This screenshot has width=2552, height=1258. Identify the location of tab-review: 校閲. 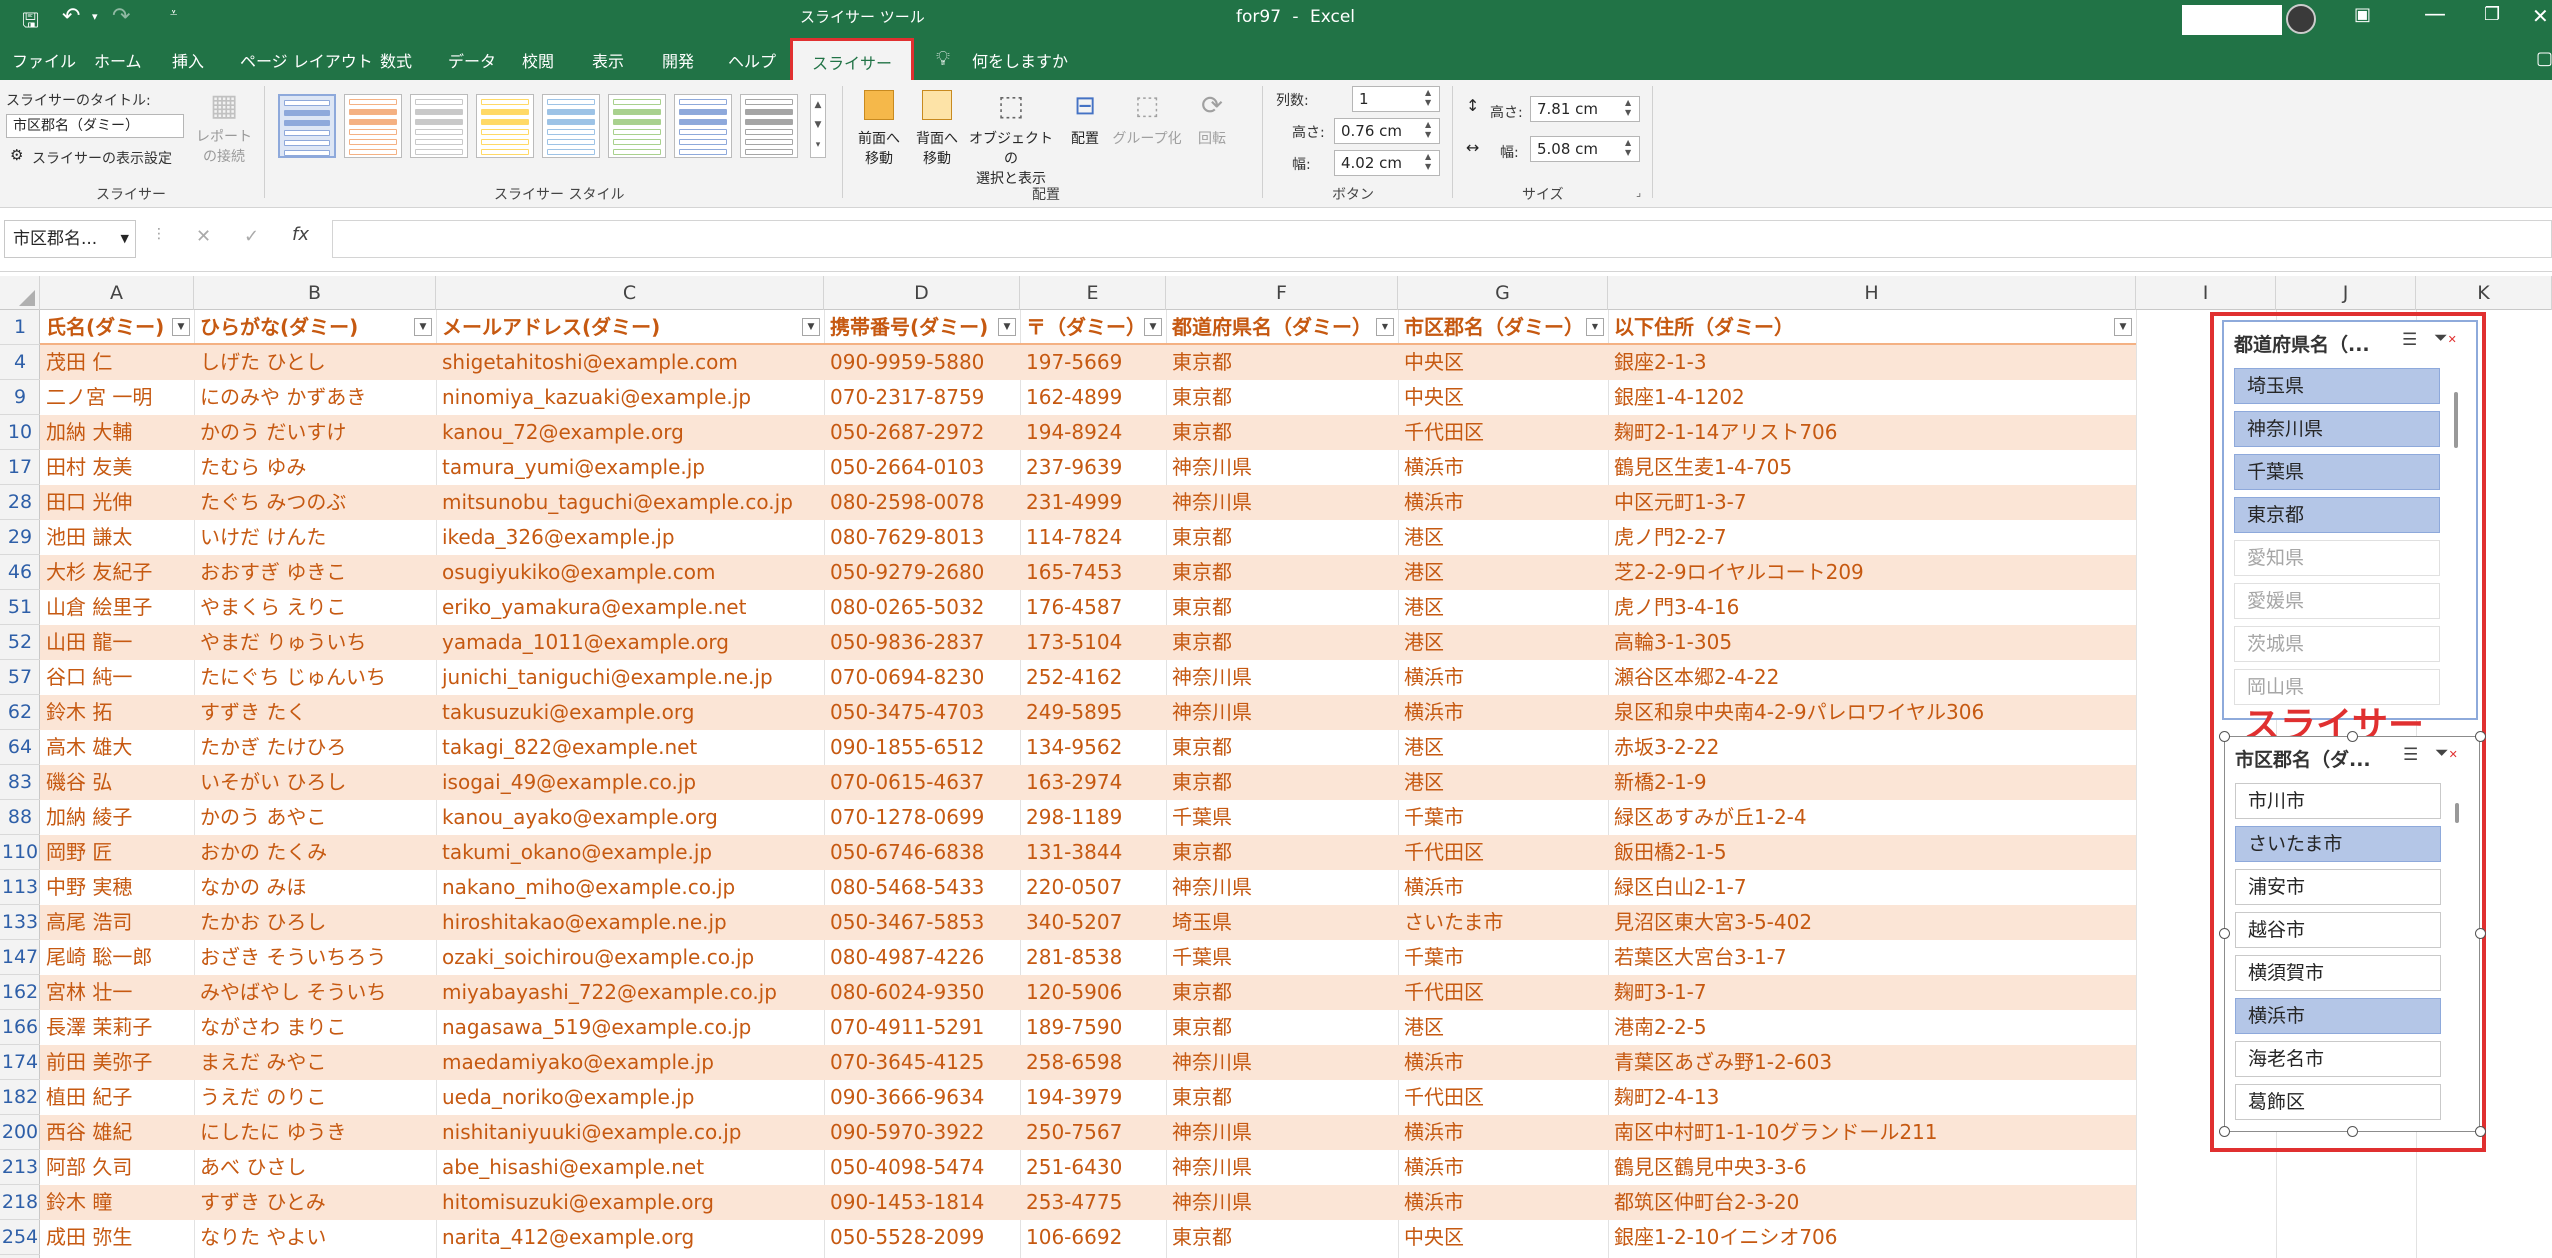
(538, 60).